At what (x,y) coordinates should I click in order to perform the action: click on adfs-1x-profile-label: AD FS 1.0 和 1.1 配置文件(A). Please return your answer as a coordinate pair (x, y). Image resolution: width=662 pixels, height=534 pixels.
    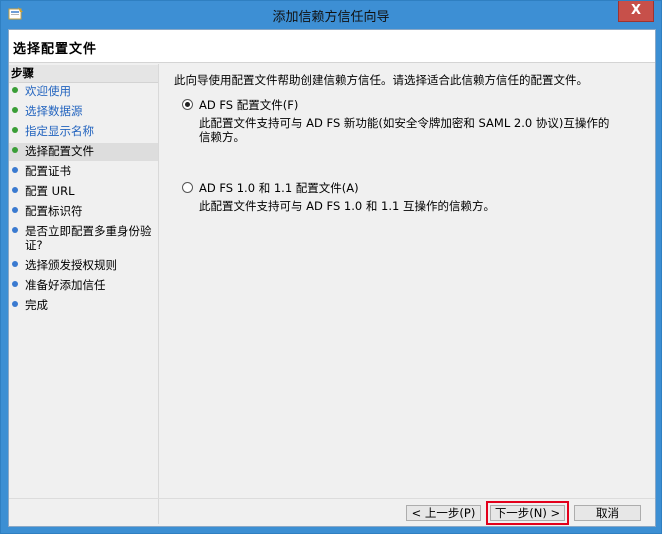
    Looking at the image, I should click on (279, 188).